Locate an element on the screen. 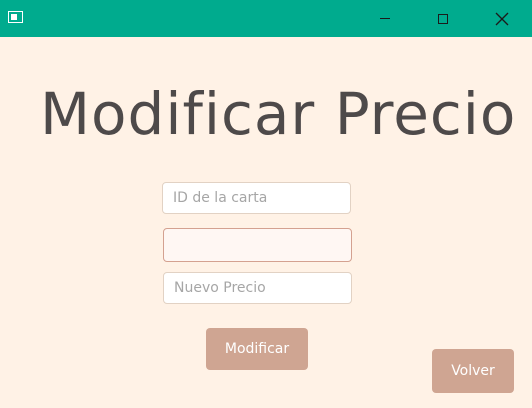 Image resolution: width=532 pixels, height=408 pixels. maximize-button is located at coordinates (443, 18).